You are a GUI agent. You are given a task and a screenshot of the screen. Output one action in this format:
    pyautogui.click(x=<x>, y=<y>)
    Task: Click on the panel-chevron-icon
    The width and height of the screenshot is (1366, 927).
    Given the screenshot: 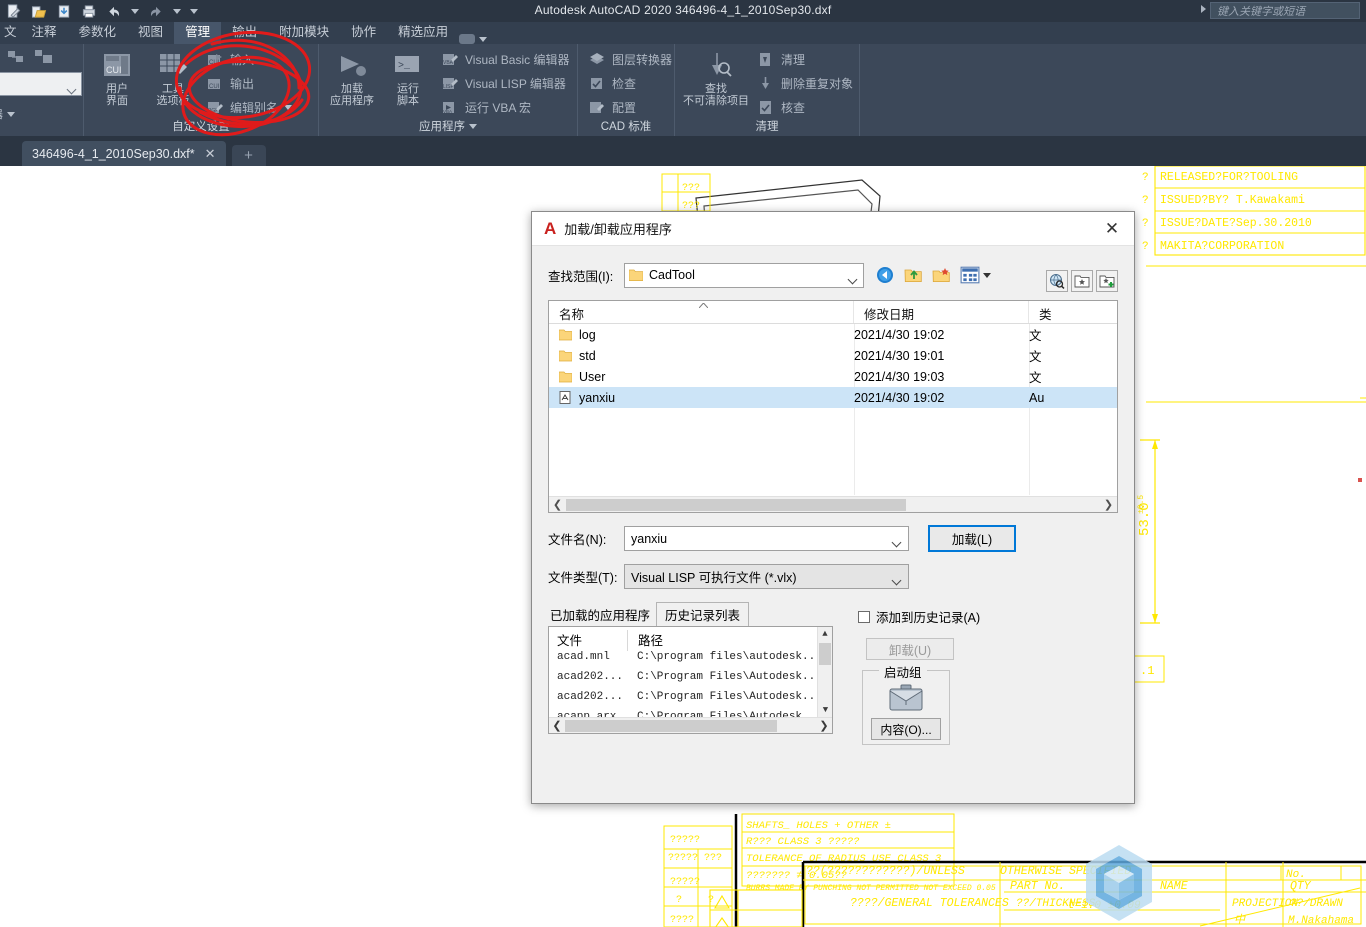 What is the action you would take?
    pyautogui.click(x=11, y=114)
    